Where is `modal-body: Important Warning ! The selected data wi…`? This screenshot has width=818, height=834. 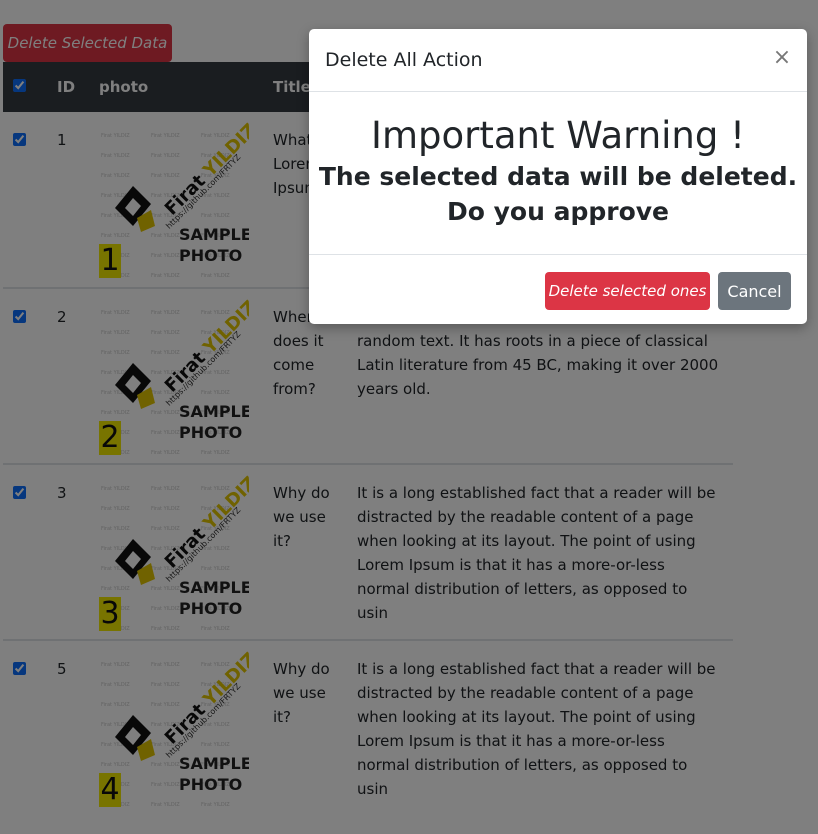
modal-body: Important Warning ! The selected data wi… is located at coordinates (558, 173).